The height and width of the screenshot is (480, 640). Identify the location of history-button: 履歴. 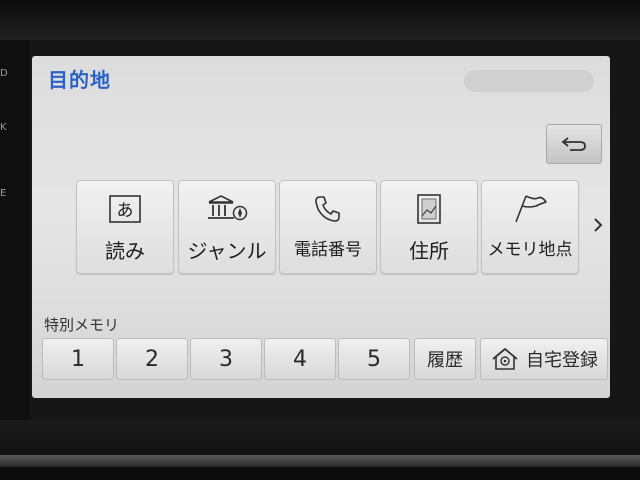
(445, 359).